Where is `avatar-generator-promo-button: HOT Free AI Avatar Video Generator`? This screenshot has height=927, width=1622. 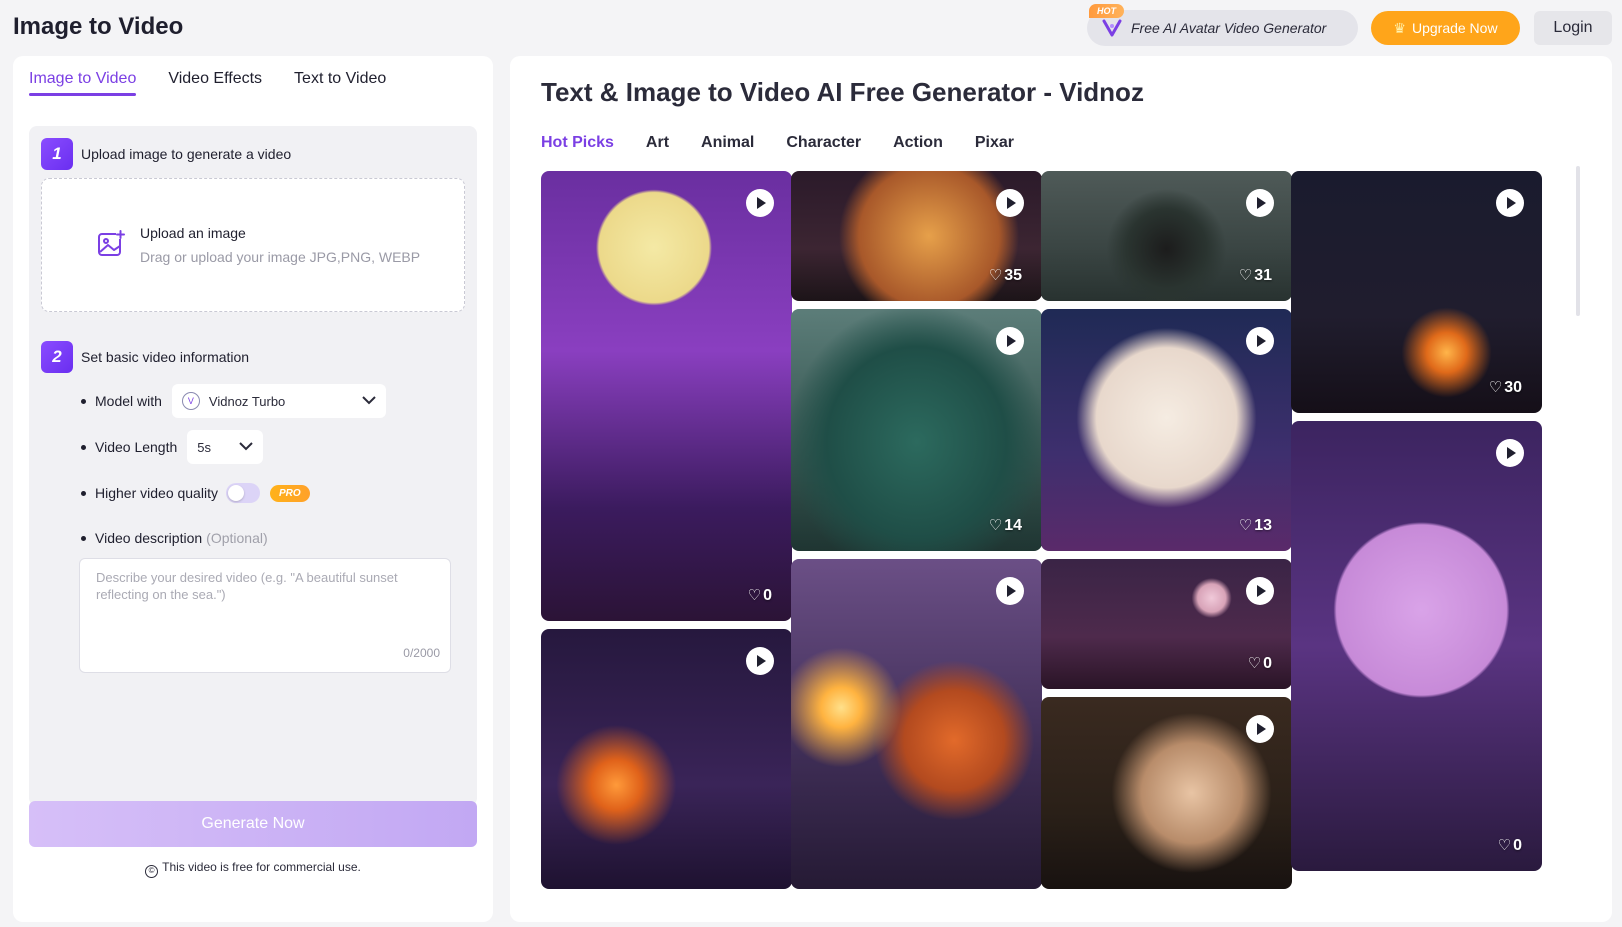 avatar-generator-promo-button: HOT Free AI Avatar Video Generator is located at coordinates (1222, 25).